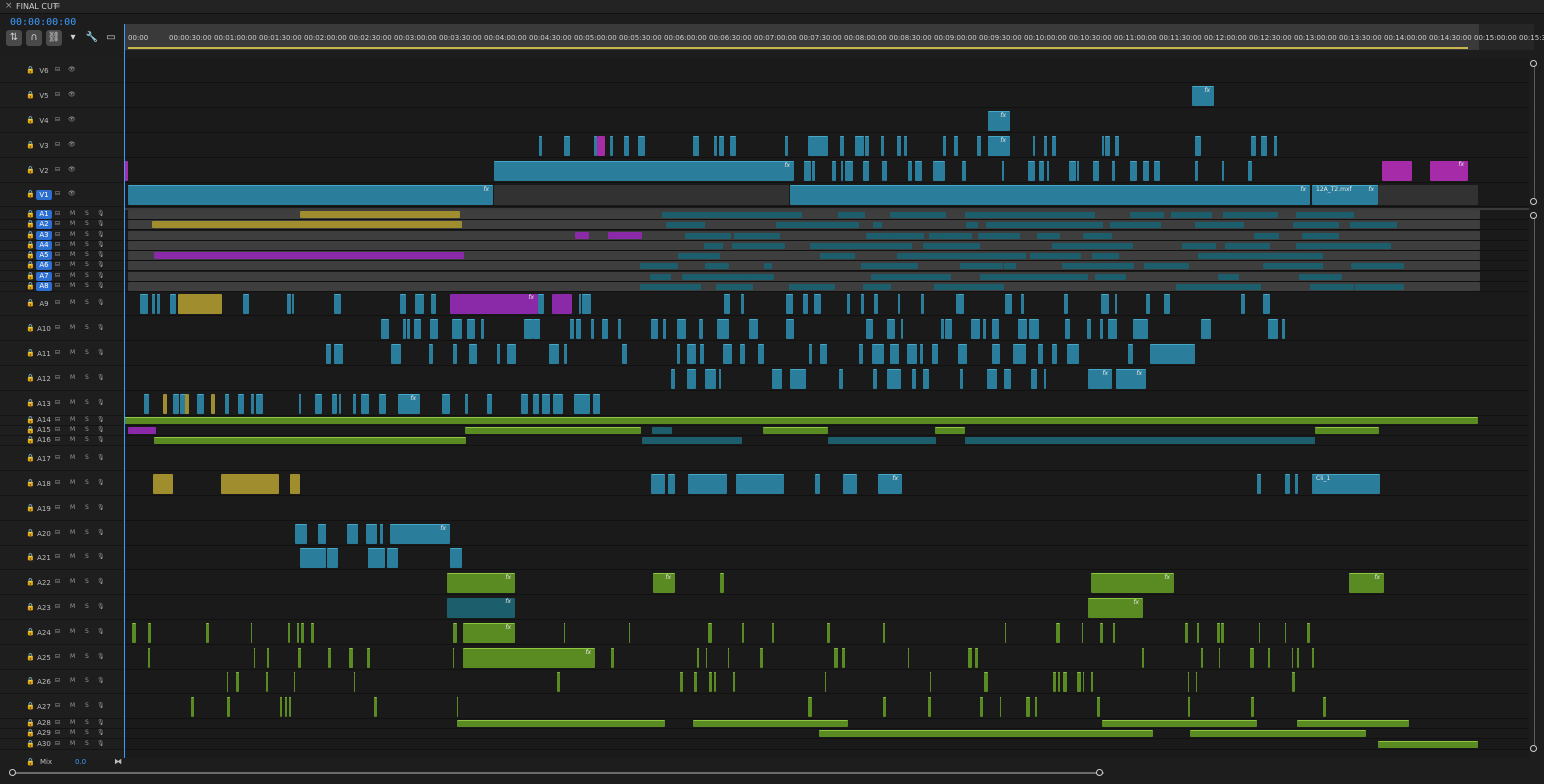 The image size is (1544, 784). Describe the element at coordinates (80, 762) in the screenshot. I see `mix-volume-value: 0.0` at that location.